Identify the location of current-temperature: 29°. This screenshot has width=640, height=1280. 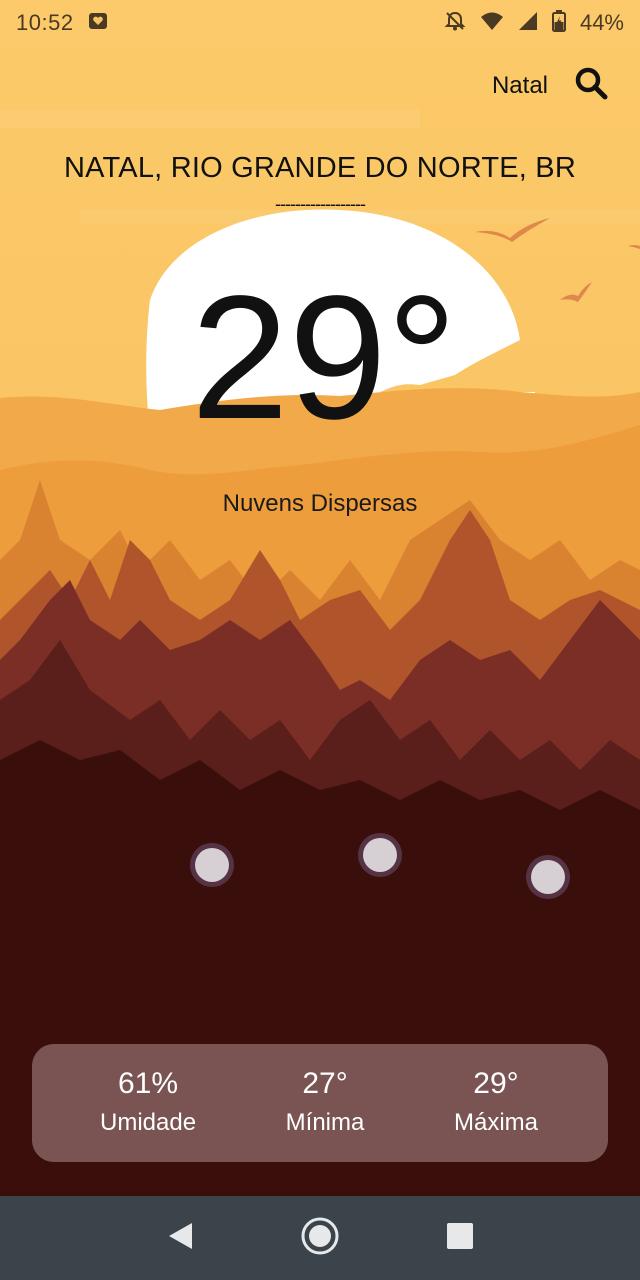
(324, 358).